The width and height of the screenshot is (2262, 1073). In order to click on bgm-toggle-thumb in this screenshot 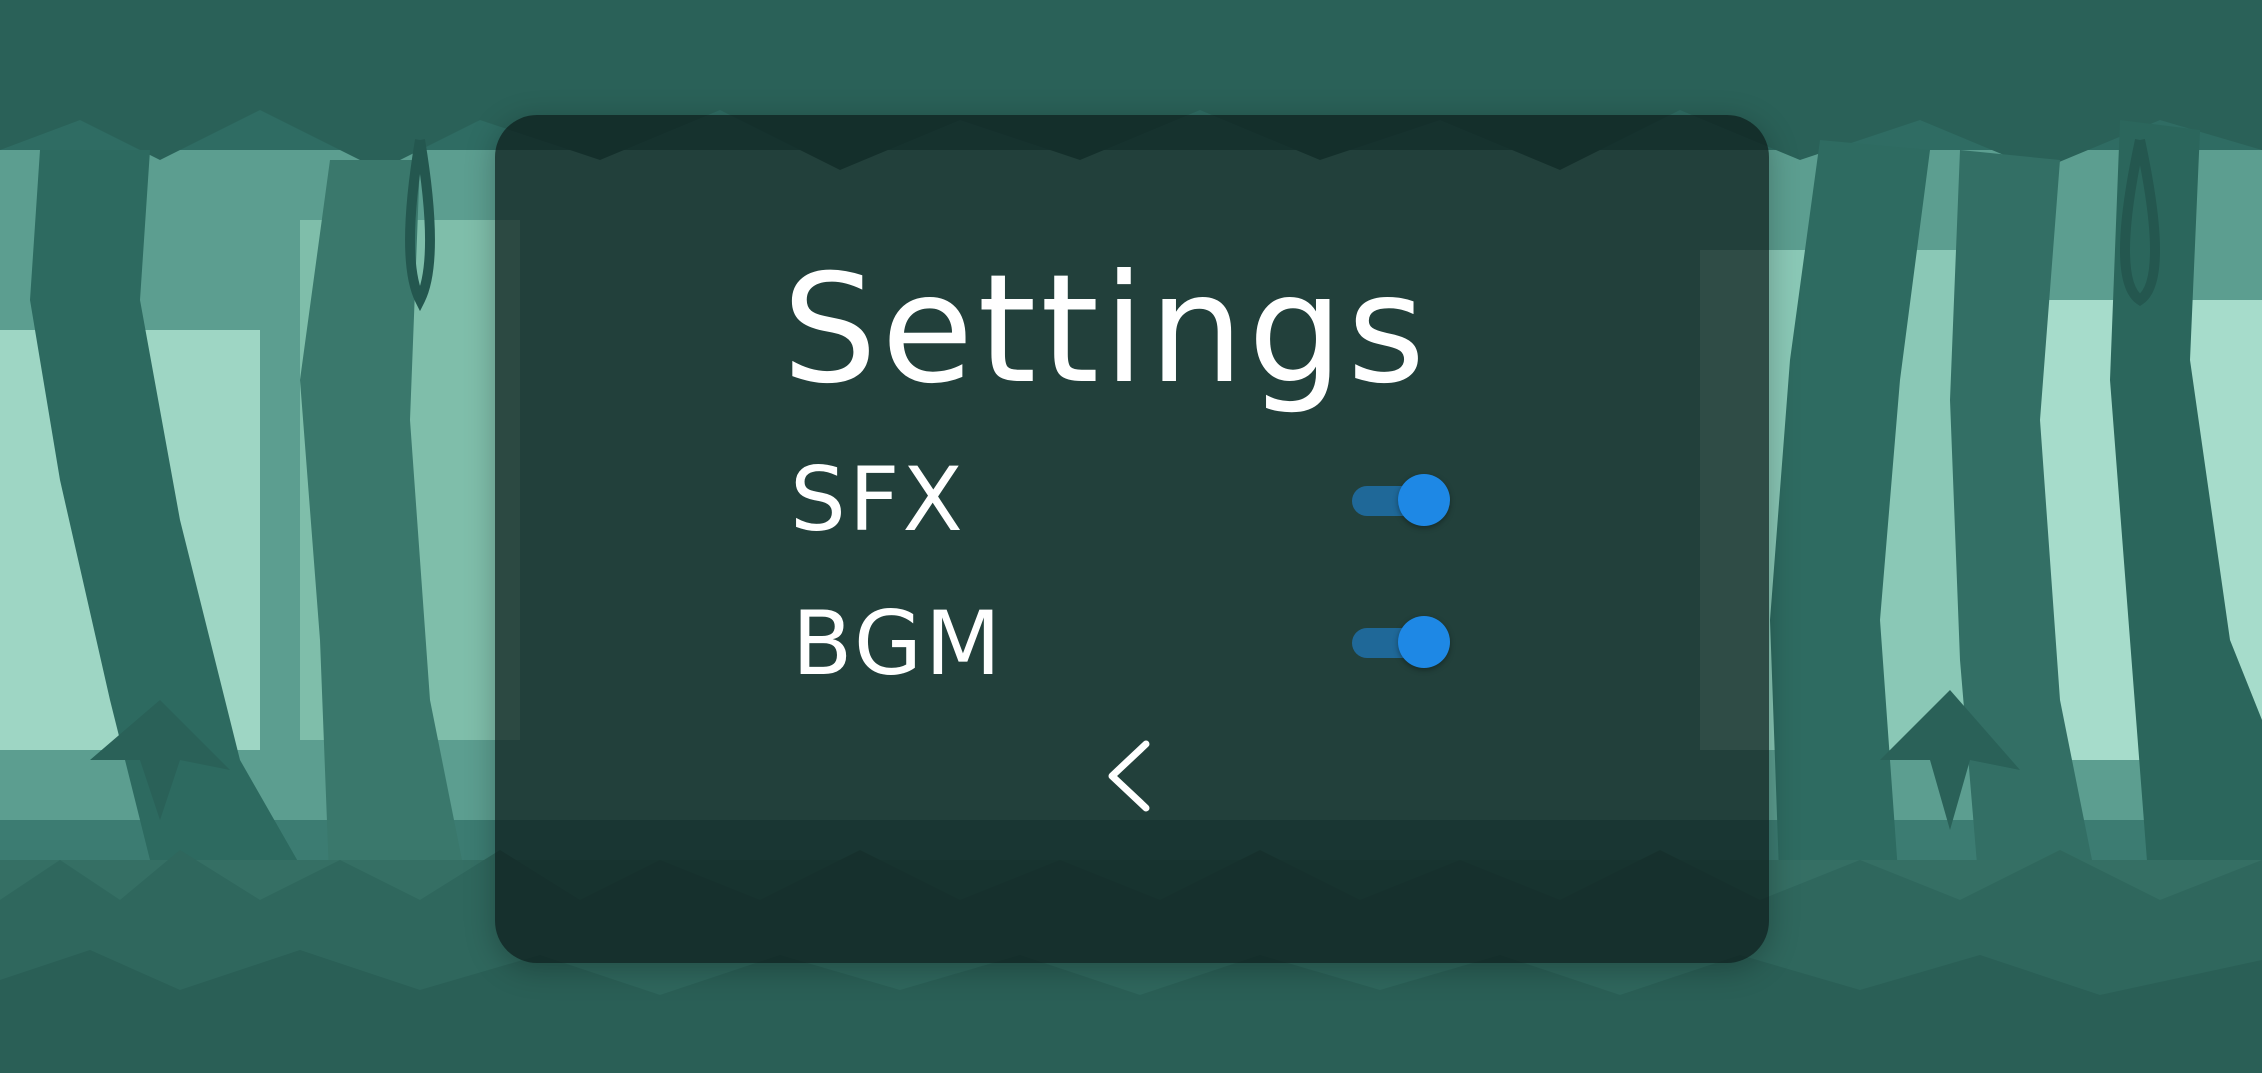, I will do `click(1424, 642)`.